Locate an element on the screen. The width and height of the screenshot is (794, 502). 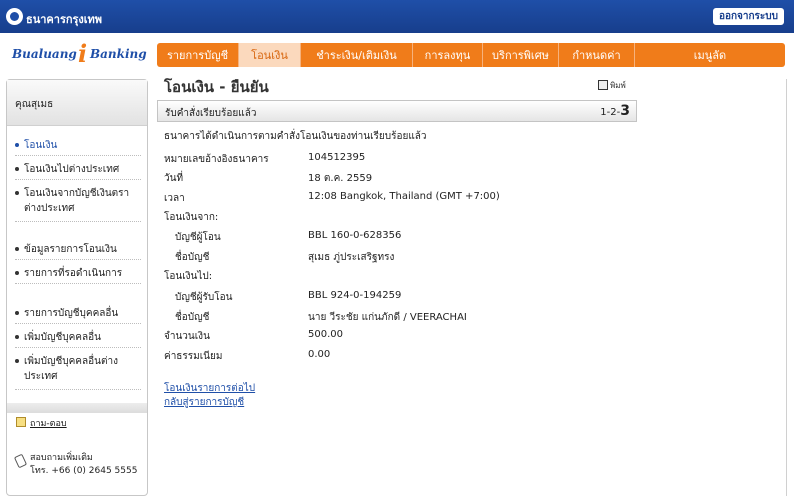
fee-label: ค่าธรรมเนียม is located at coordinates (193, 356).